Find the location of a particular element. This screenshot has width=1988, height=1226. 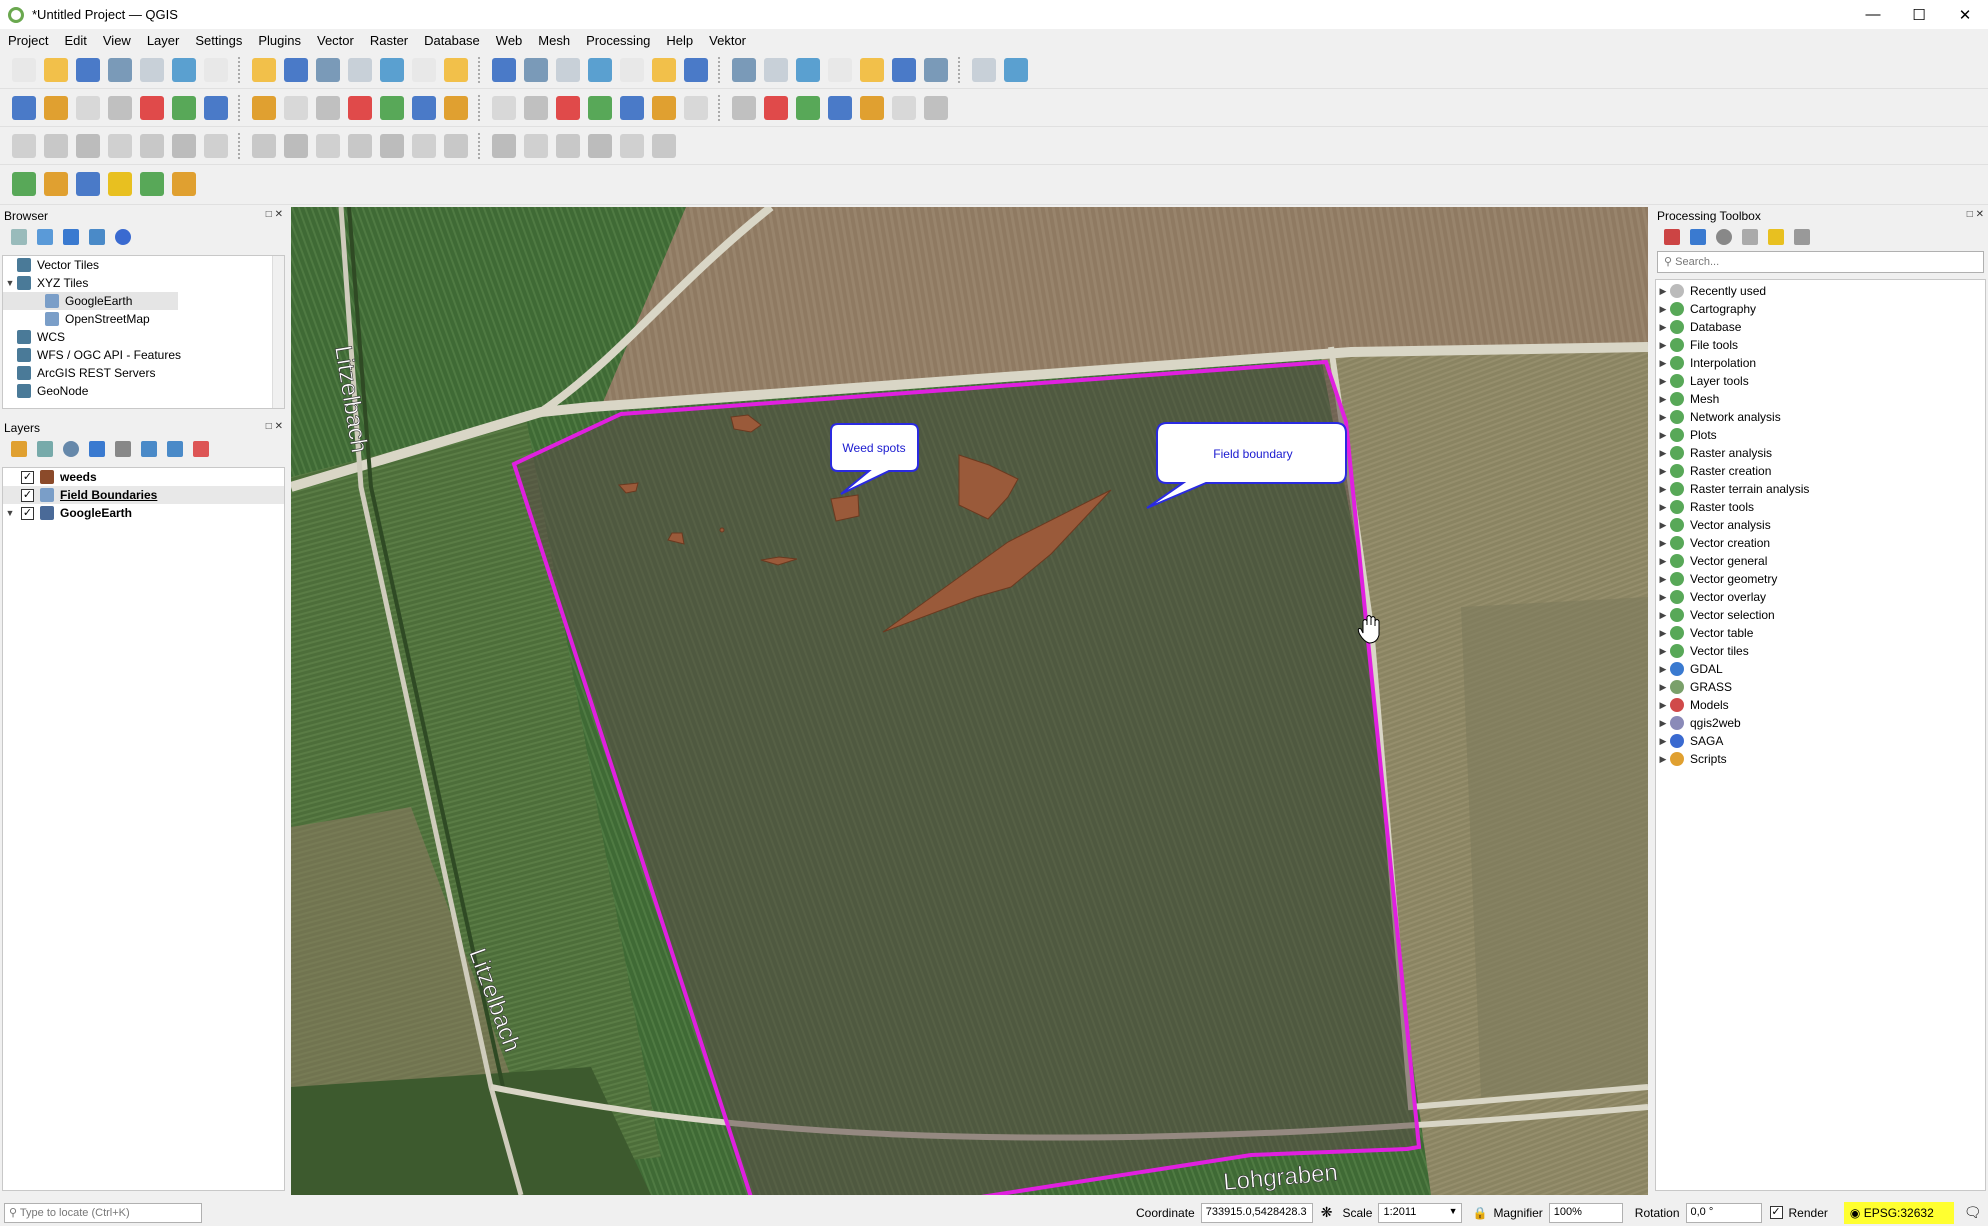

toolbox-group-interpolation: ▶ Interpolation is located at coordinates (1820, 363).